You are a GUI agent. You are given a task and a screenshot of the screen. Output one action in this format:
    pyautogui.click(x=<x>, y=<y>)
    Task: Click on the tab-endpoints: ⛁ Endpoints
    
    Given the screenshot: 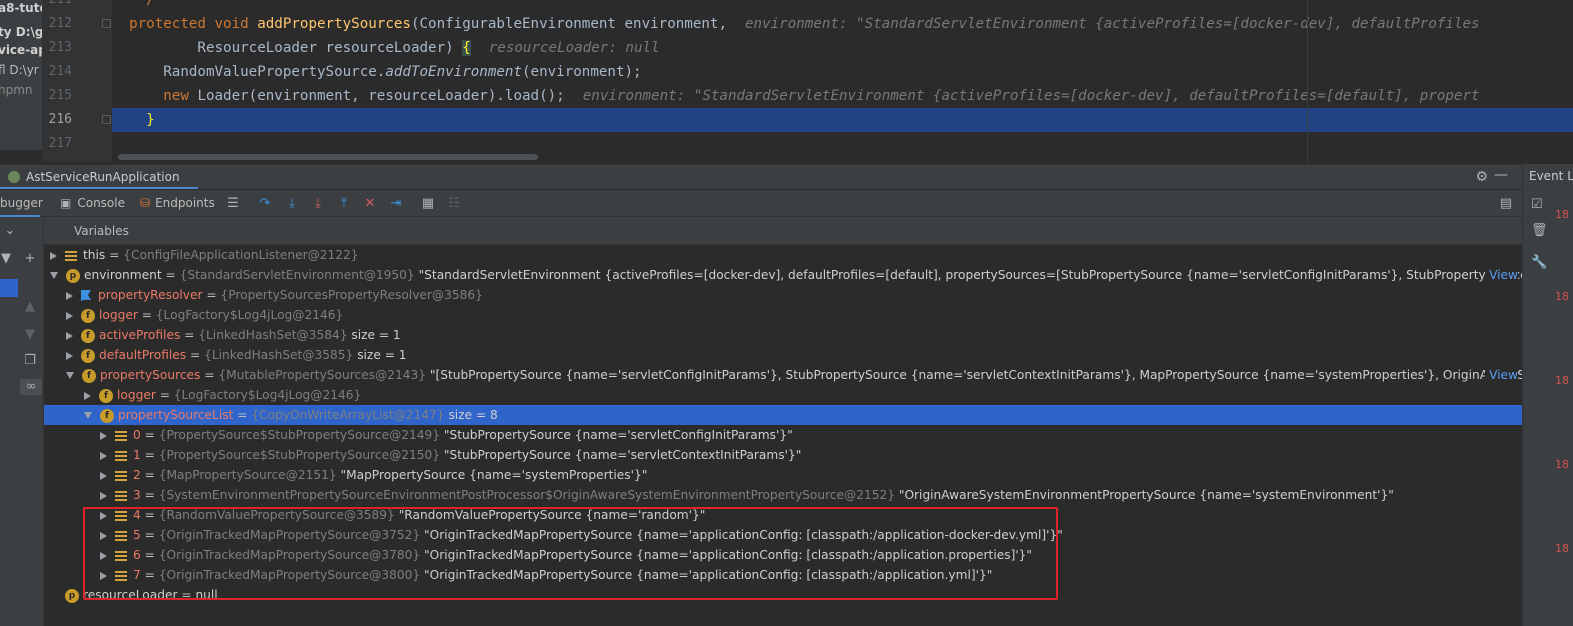 What is the action you would take?
    pyautogui.click(x=177, y=203)
    